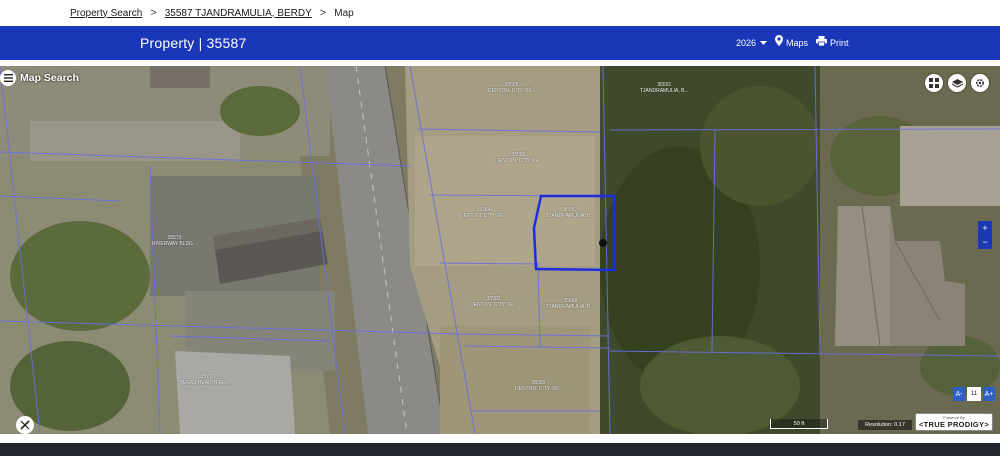 This screenshot has width=1000, height=456. I want to click on maps-button: Maps, so click(791, 43).